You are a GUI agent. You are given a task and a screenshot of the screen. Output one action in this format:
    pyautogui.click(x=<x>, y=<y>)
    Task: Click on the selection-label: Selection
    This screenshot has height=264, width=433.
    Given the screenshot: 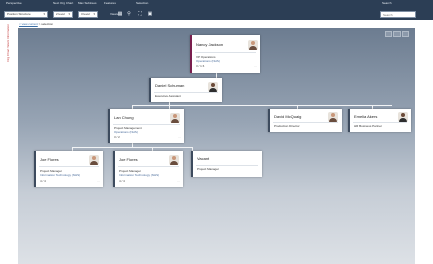 What is the action you would take?
    pyautogui.click(x=142, y=3)
    